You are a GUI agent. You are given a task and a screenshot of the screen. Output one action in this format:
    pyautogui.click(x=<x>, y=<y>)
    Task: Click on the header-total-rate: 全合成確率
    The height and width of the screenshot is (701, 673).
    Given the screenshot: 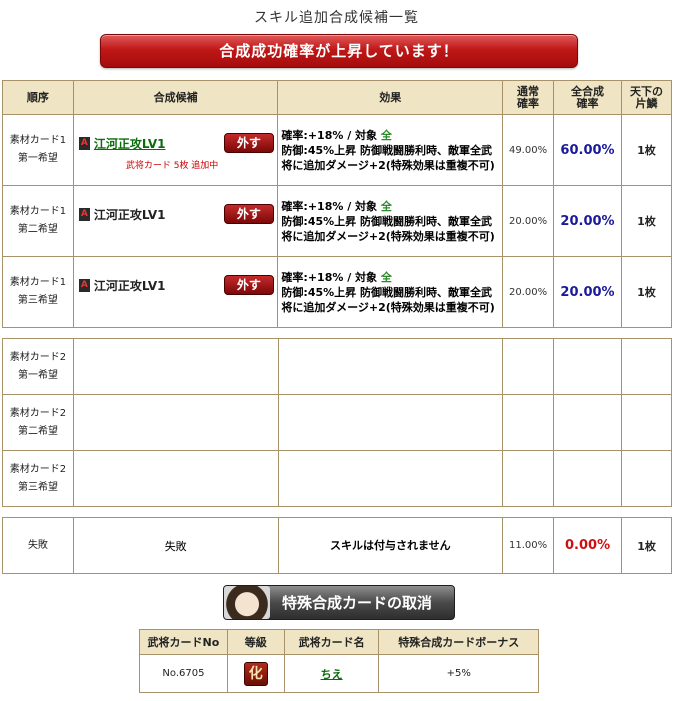 What is the action you would take?
    pyautogui.click(x=587, y=97)
    